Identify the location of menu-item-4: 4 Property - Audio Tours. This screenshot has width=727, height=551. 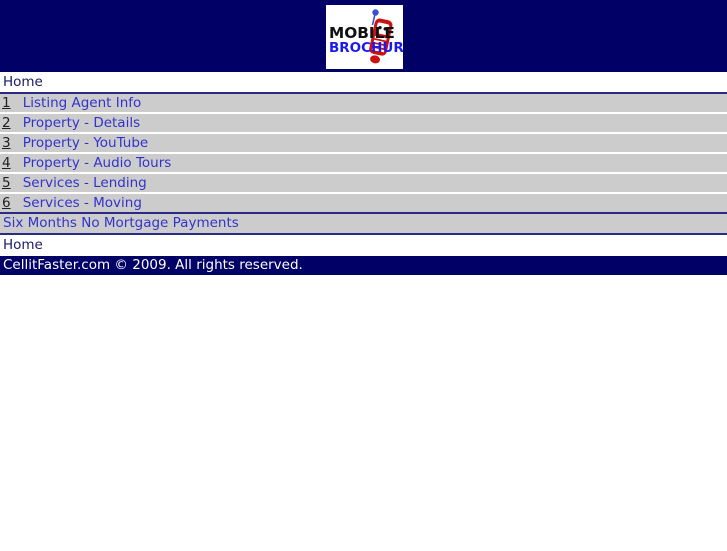
(363, 164).